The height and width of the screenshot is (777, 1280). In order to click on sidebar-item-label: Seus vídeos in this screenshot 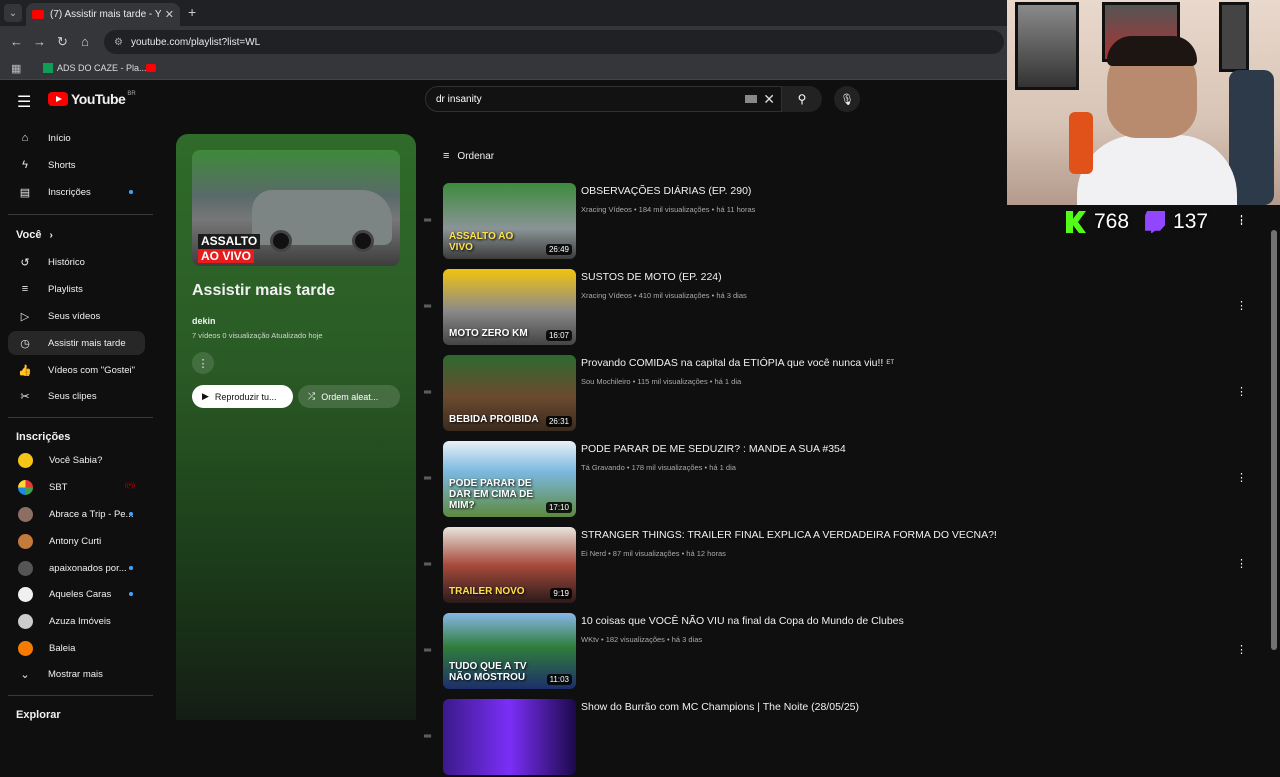, I will do `click(74, 316)`.